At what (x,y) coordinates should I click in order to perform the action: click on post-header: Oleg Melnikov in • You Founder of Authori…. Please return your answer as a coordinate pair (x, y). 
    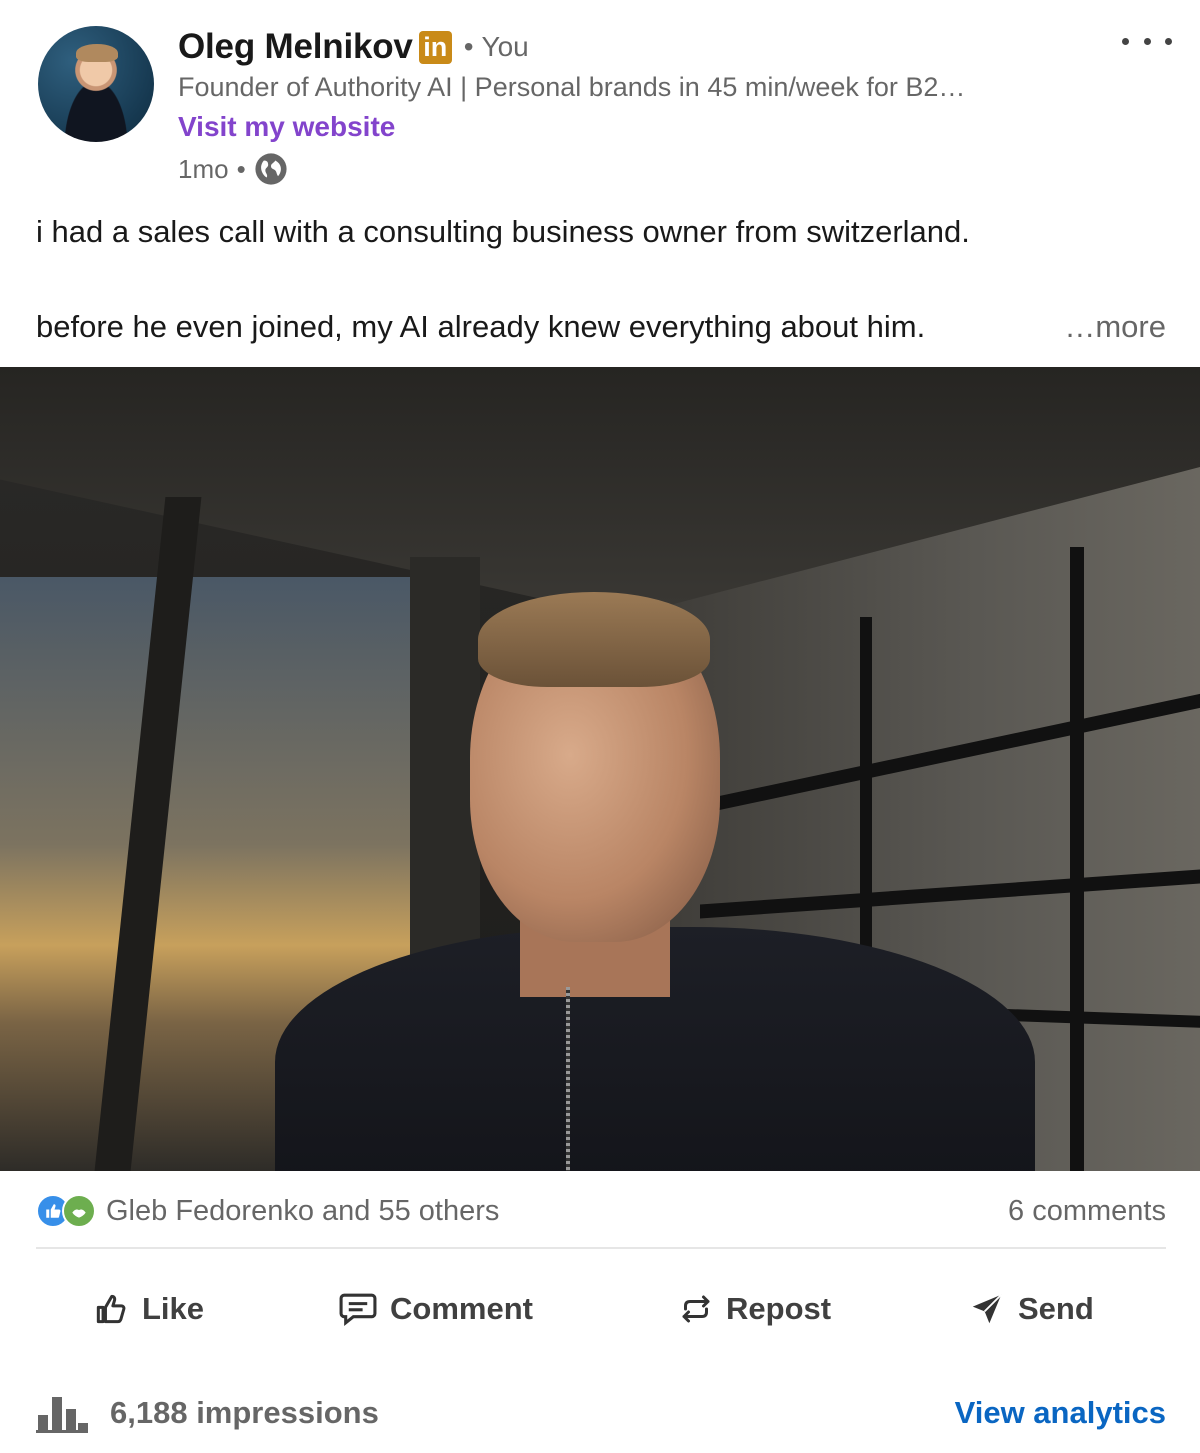
    Looking at the image, I should click on (600, 95).